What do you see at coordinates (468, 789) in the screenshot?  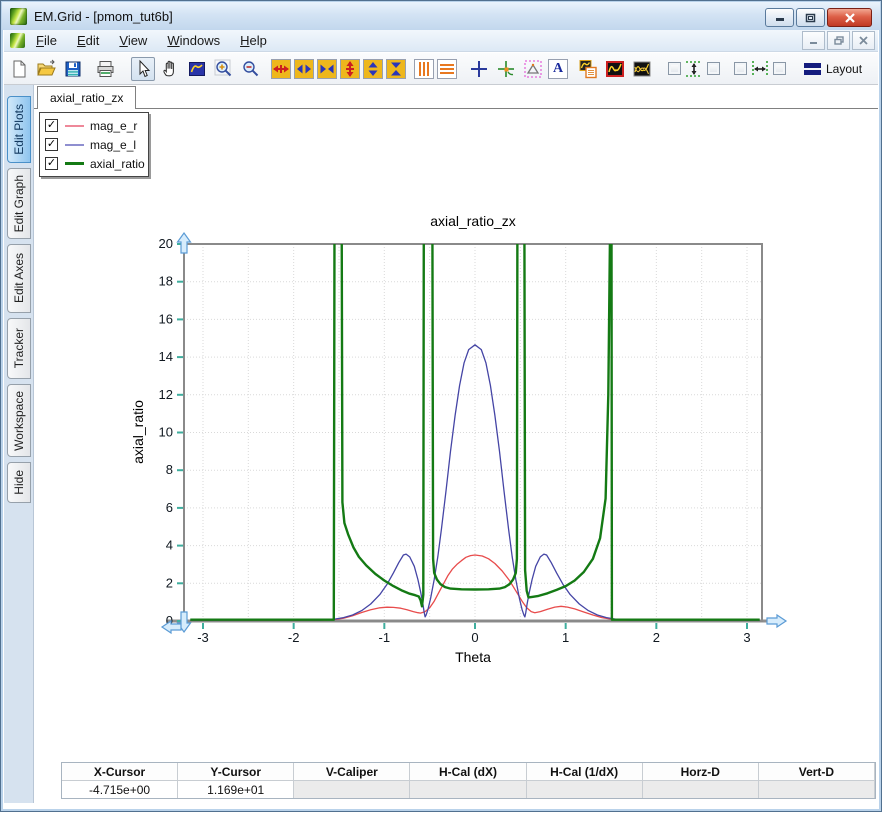 I see `status-values-row: -4.715e+00 1.169e+01` at bounding box center [468, 789].